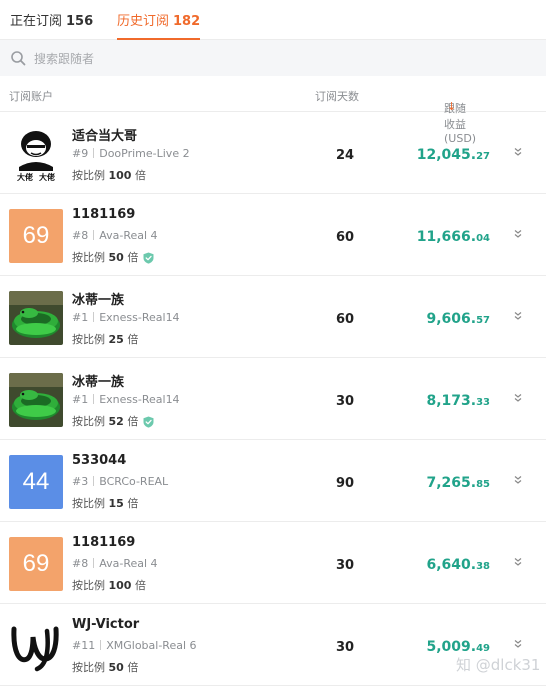 The image size is (560, 700). Describe the element at coordinates (151, 645) in the screenshot. I see `account-server: XMGlobal-Real 6` at that location.